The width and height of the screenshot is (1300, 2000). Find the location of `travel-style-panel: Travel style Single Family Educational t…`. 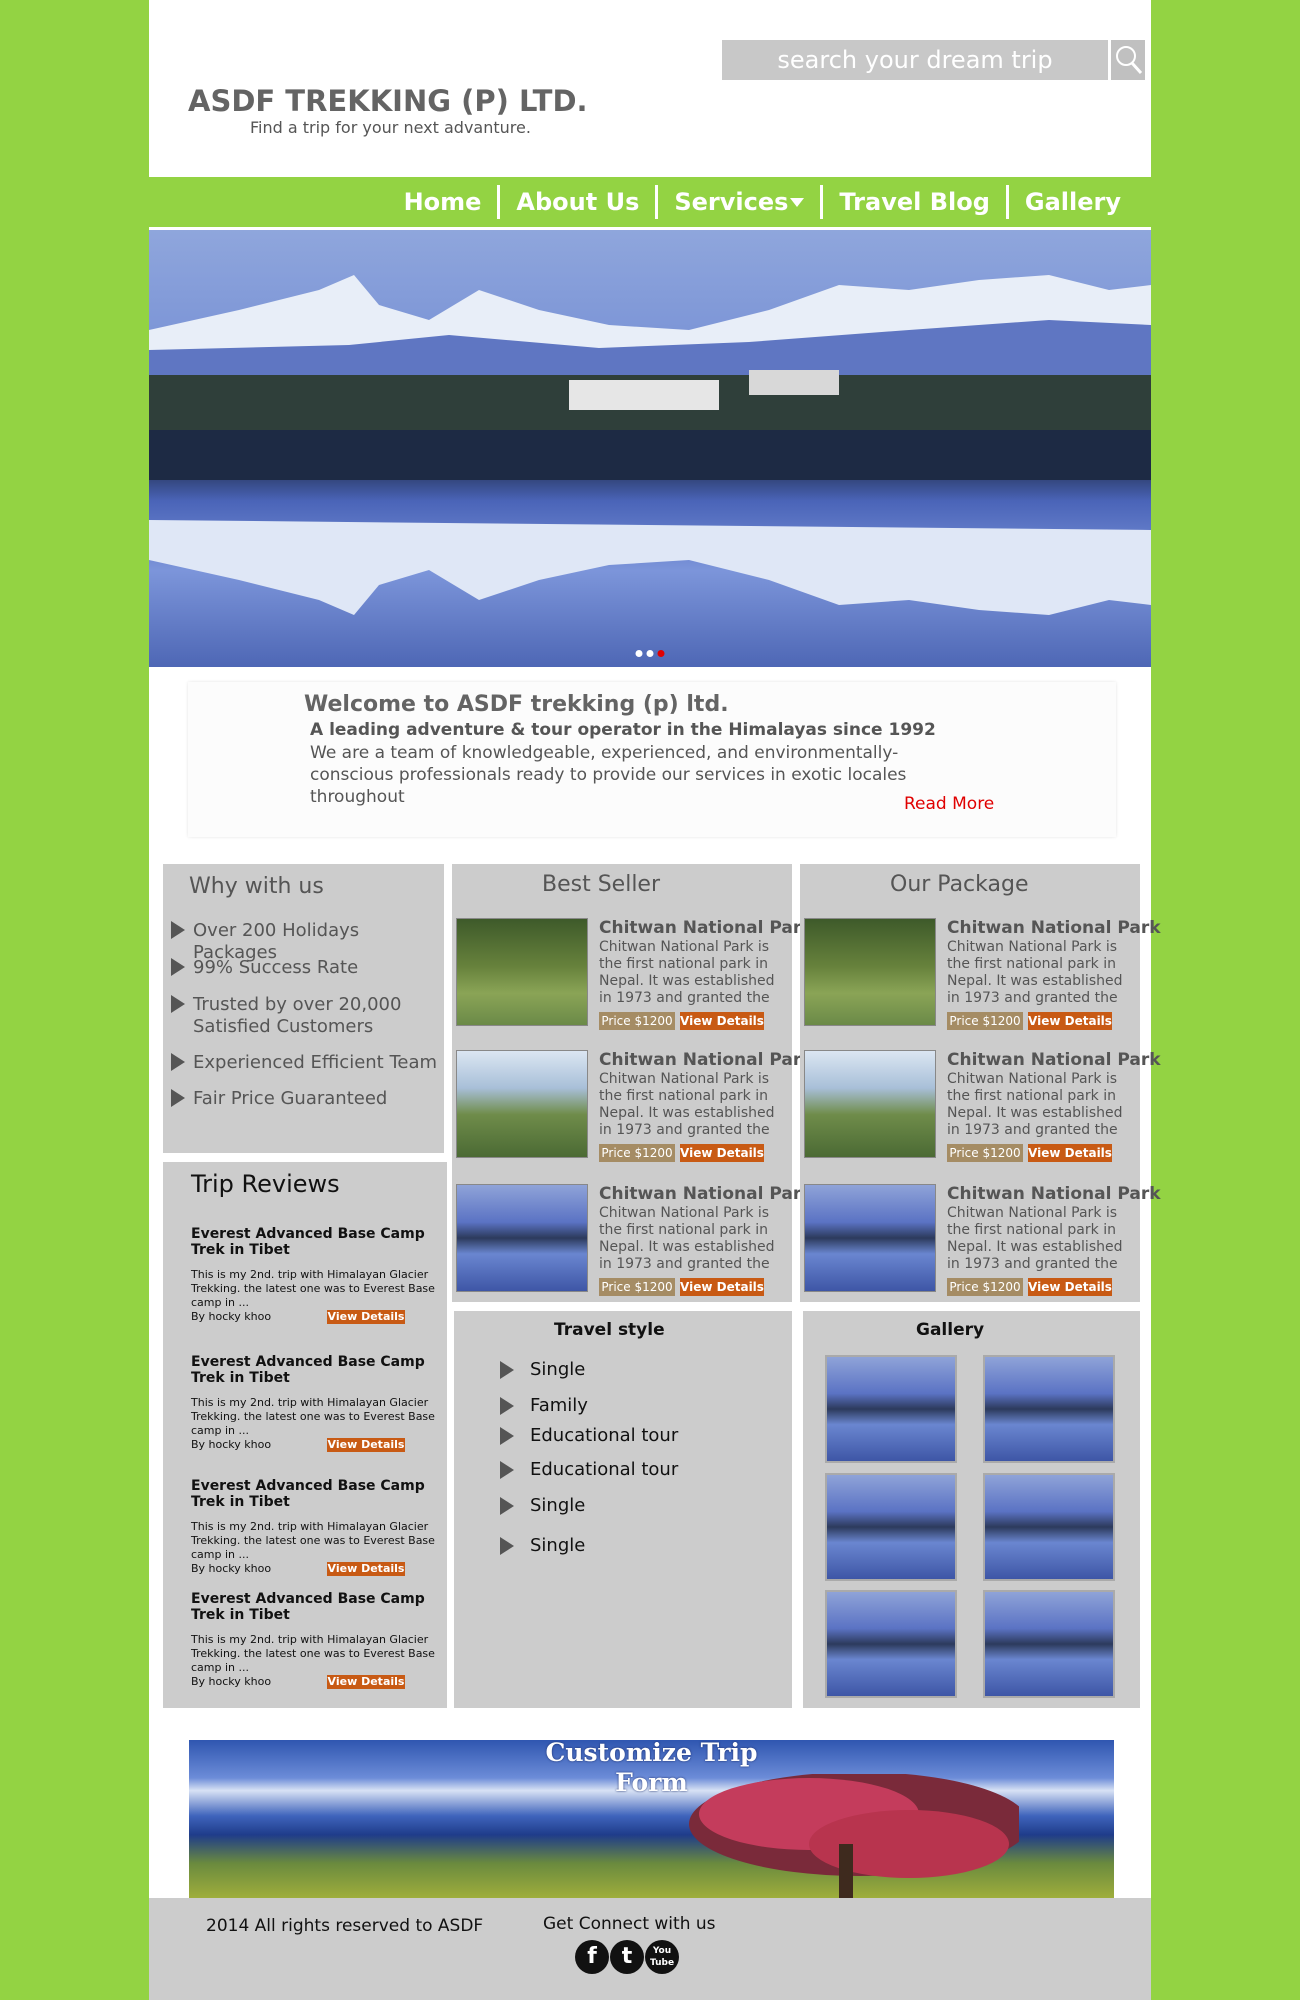

travel-style-panel: Travel style Single Family Educational t… is located at coordinates (623, 1509).